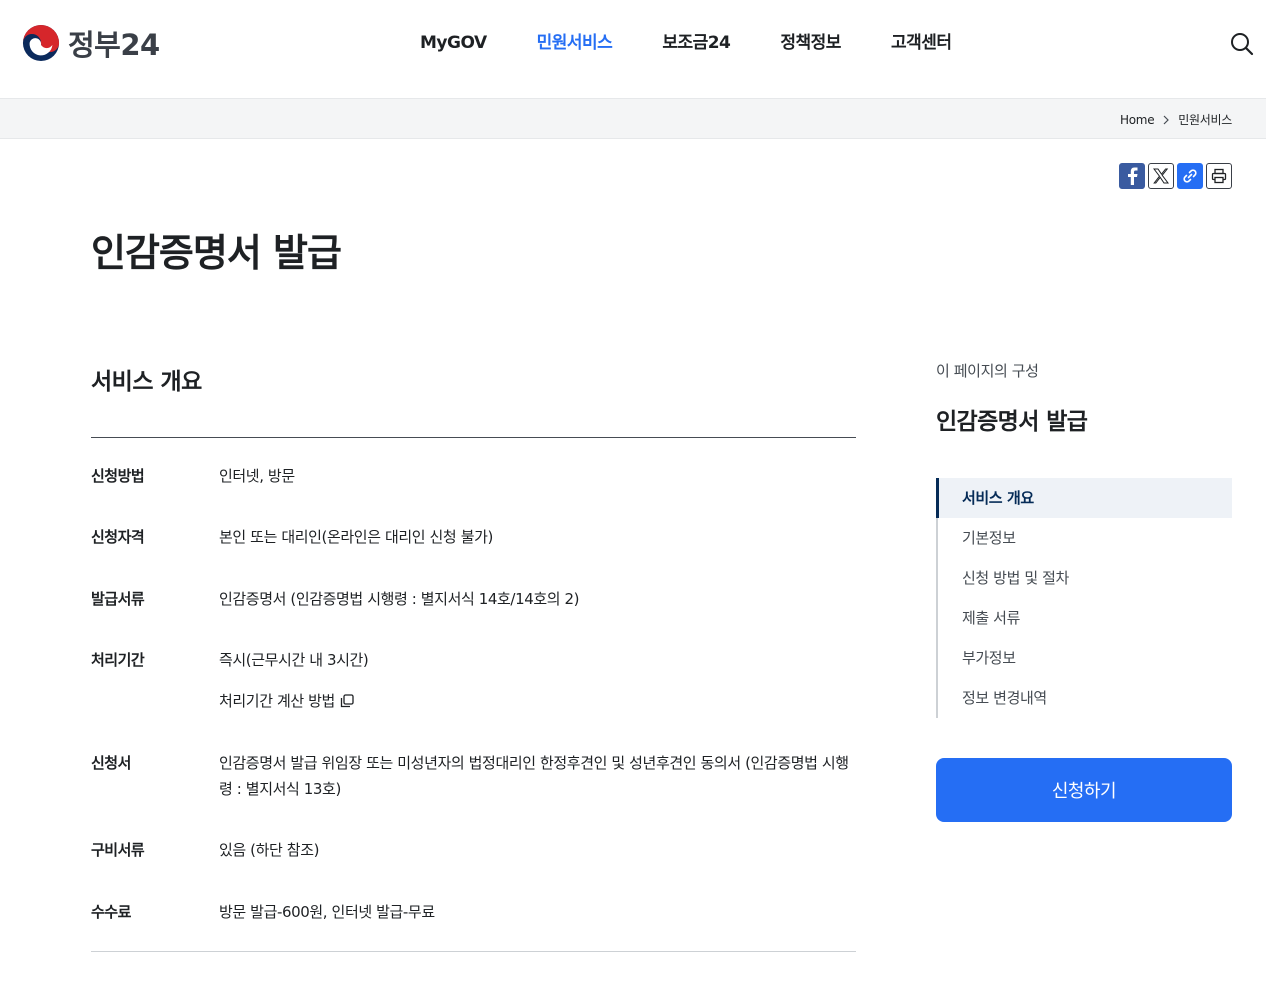 This screenshot has height=1005, width=1266. Describe the element at coordinates (146, 382) in the screenshot. I see `section-title-overview: 서비스 개요` at that location.